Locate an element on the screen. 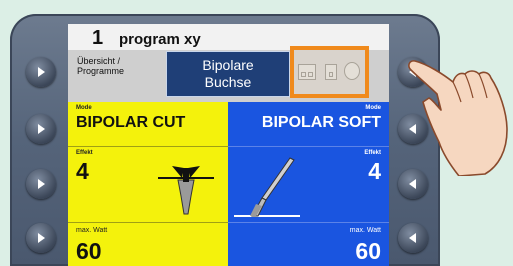  right-mode-label: Mode is located at coordinates (373, 108).